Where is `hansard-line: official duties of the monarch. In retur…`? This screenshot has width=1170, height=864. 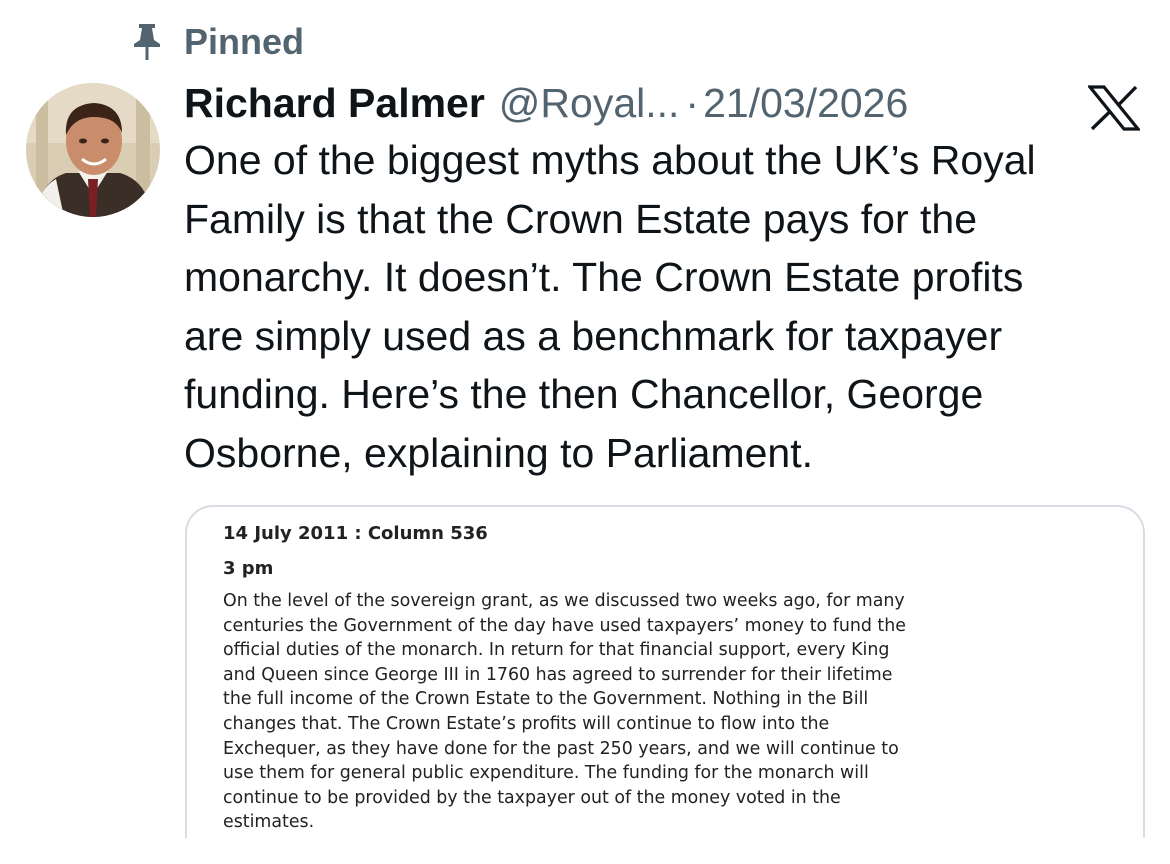
hansard-line: official duties of the monarch. In retur… is located at coordinates (556, 650).